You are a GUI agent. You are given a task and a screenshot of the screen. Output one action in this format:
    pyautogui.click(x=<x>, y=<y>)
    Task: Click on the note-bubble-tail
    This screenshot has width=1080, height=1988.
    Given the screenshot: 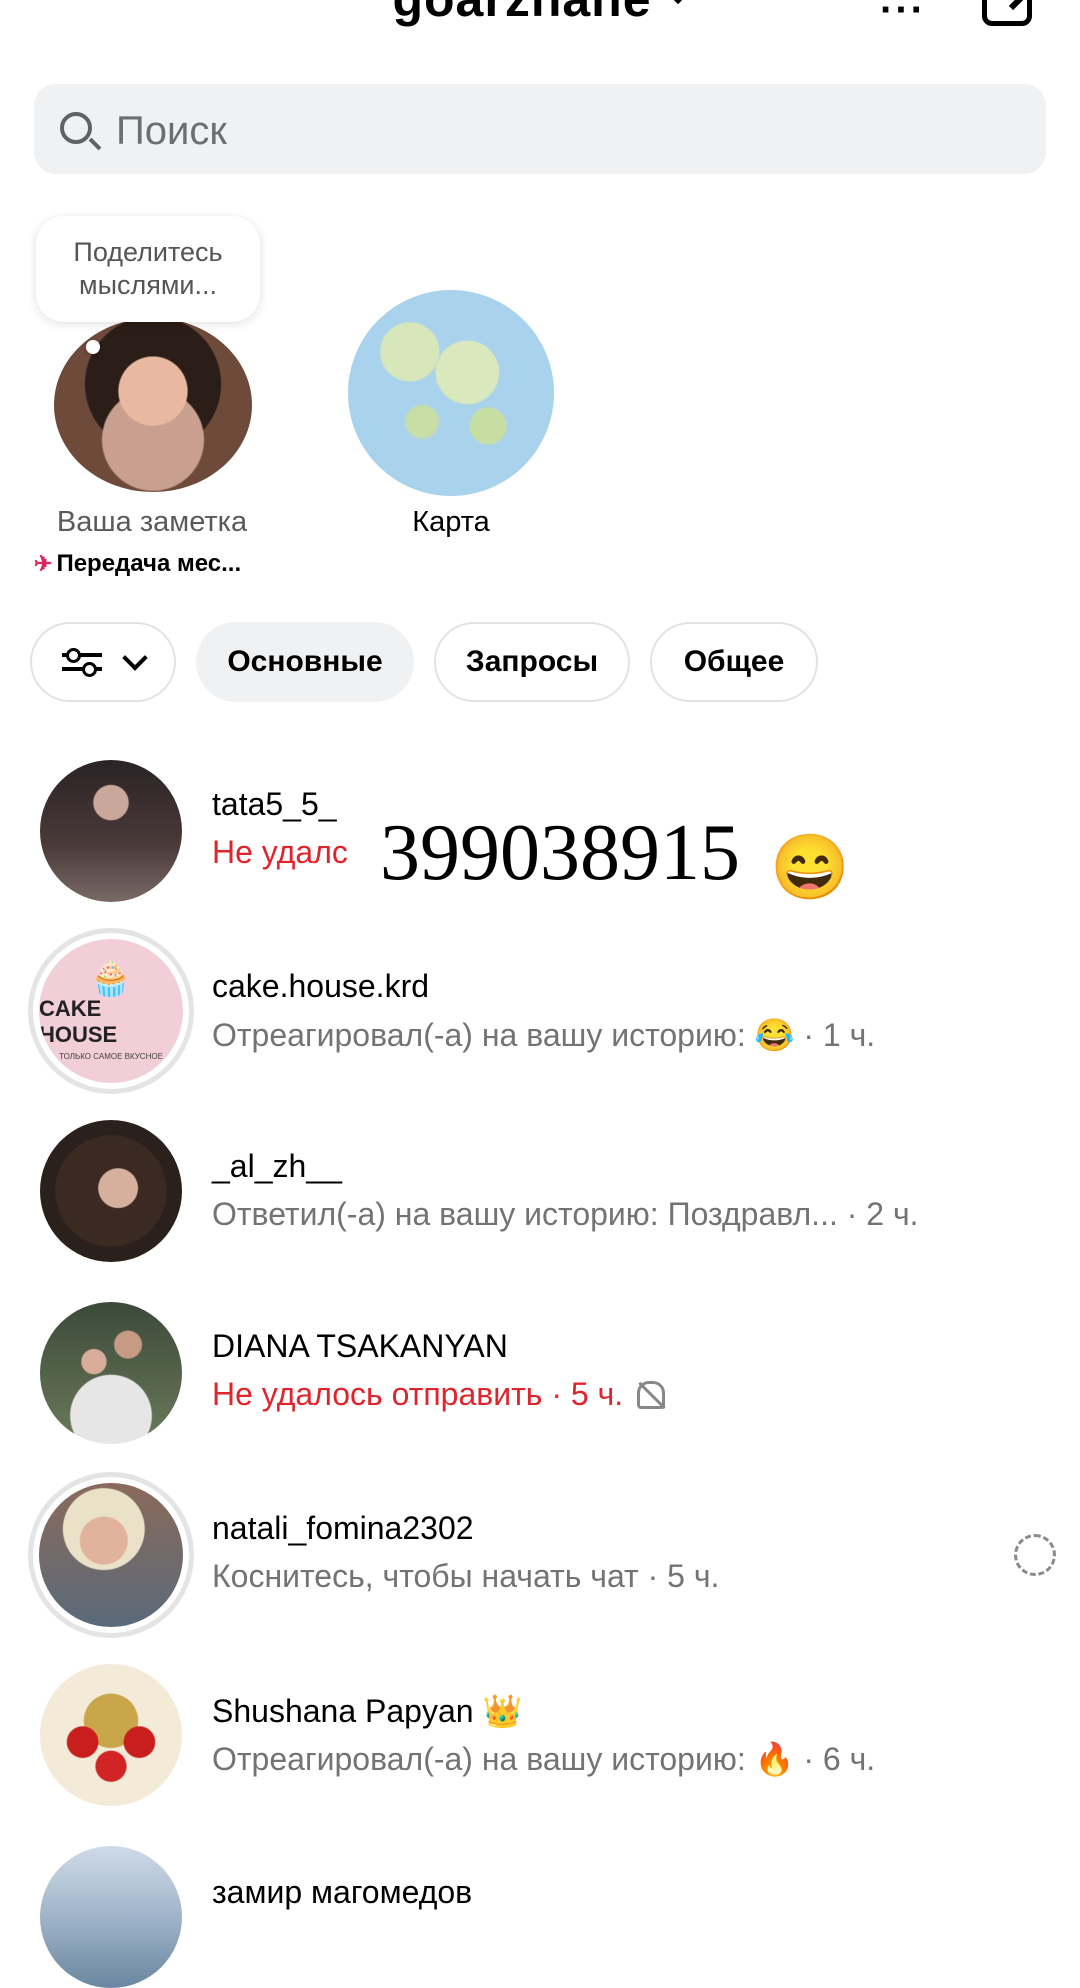 What is the action you would take?
    pyautogui.click(x=93, y=347)
    